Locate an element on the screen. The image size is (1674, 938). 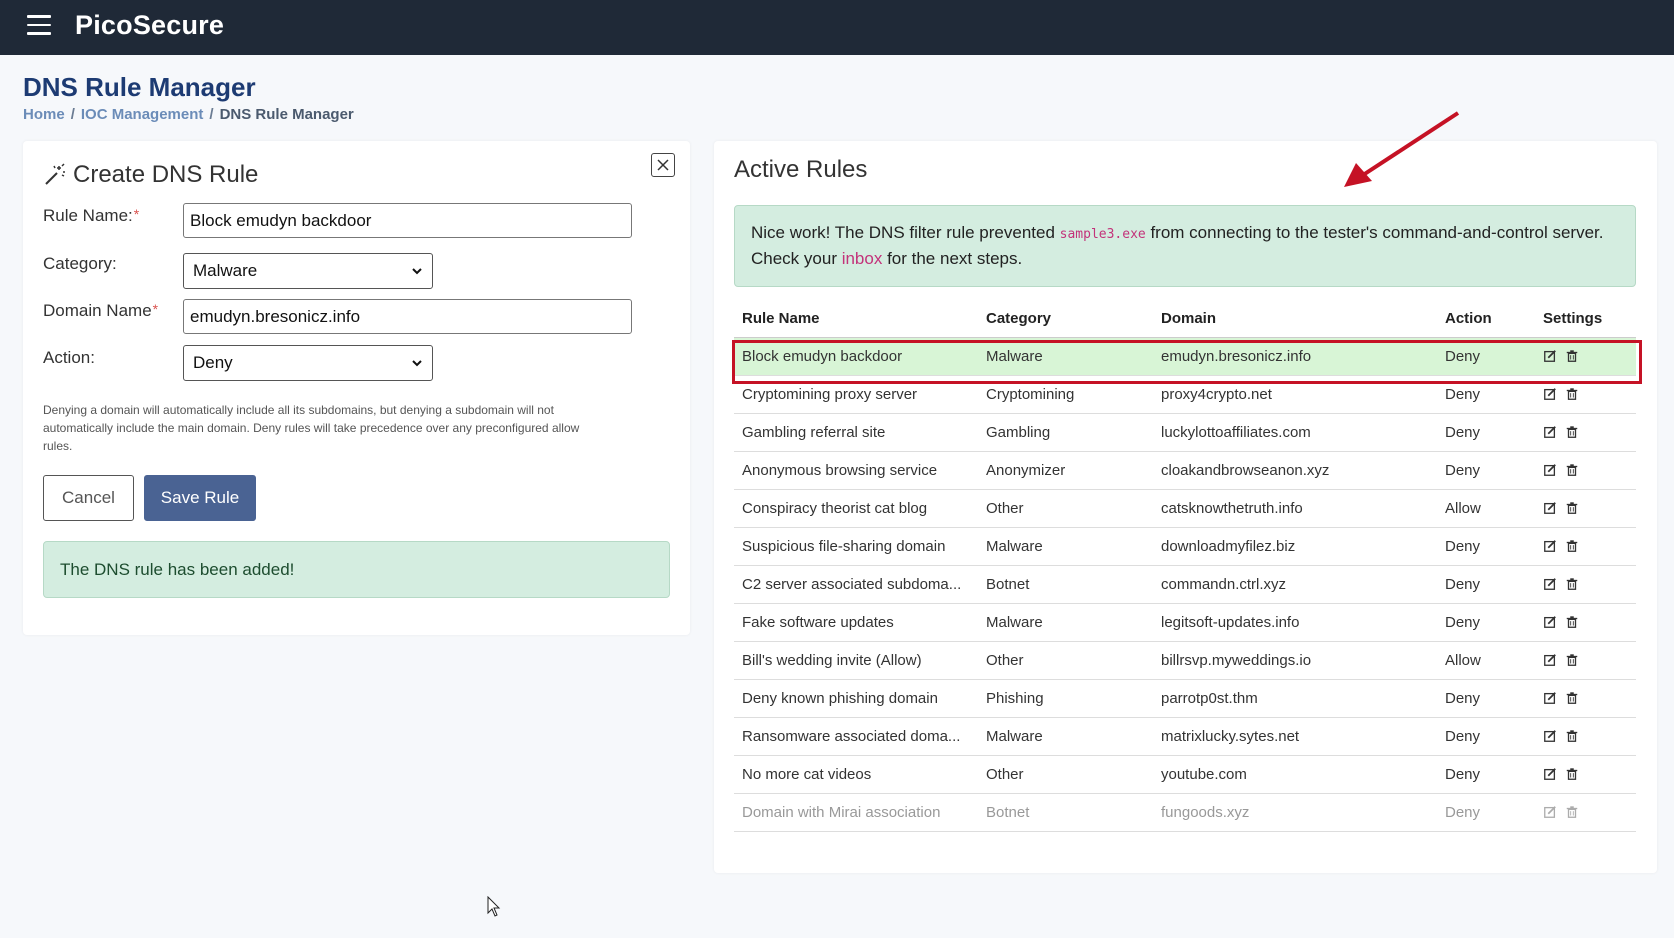
breadcrumb-home: Home is located at coordinates (44, 114).